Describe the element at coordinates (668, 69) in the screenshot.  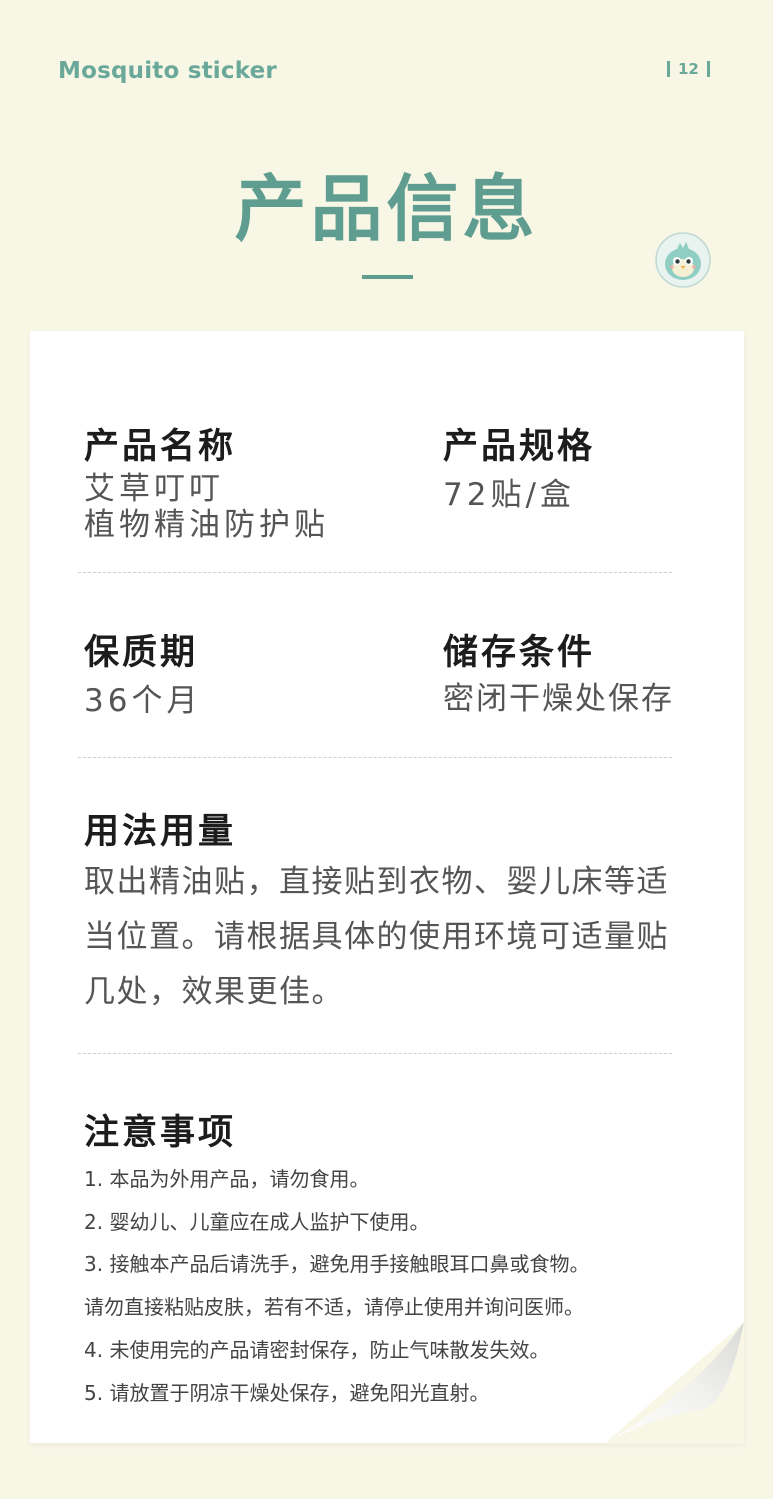
I see `page-number-bar-left` at that location.